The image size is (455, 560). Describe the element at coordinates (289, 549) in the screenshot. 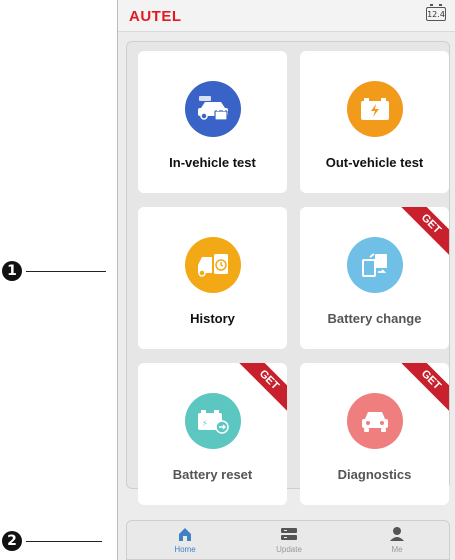

I see `nav-label: Update` at that location.